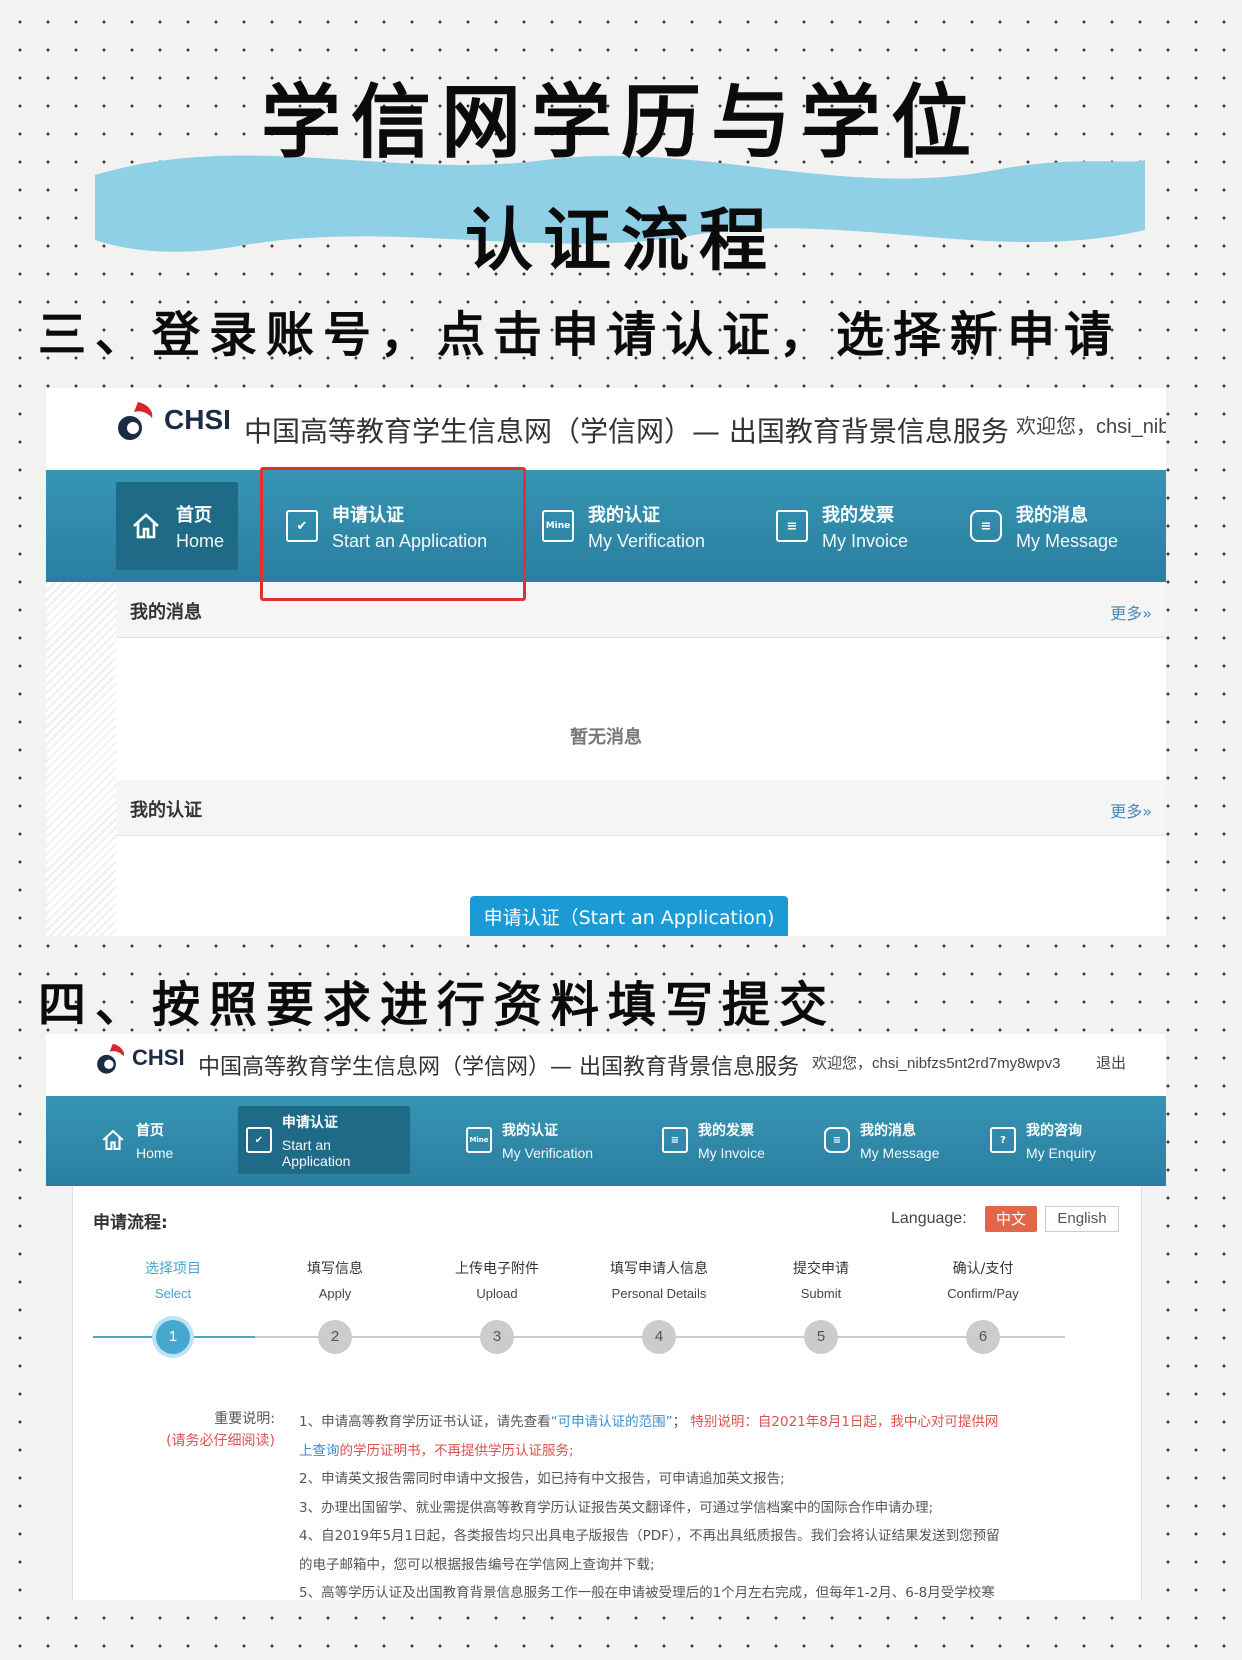 The width and height of the screenshot is (1242, 1660). What do you see at coordinates (821, 1293) in the screenshot?
I see `step-label-en: Submit` at bounding box center [821, 1293].